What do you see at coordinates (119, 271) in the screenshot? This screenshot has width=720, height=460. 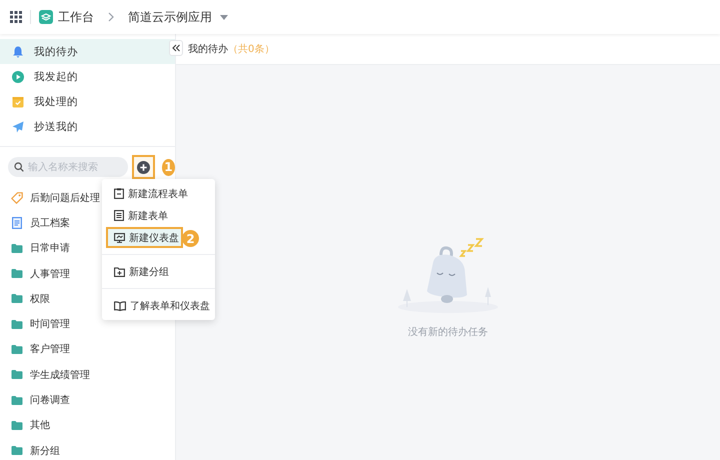 I see `folder-plus-icon` at bounding box center [119, 271].